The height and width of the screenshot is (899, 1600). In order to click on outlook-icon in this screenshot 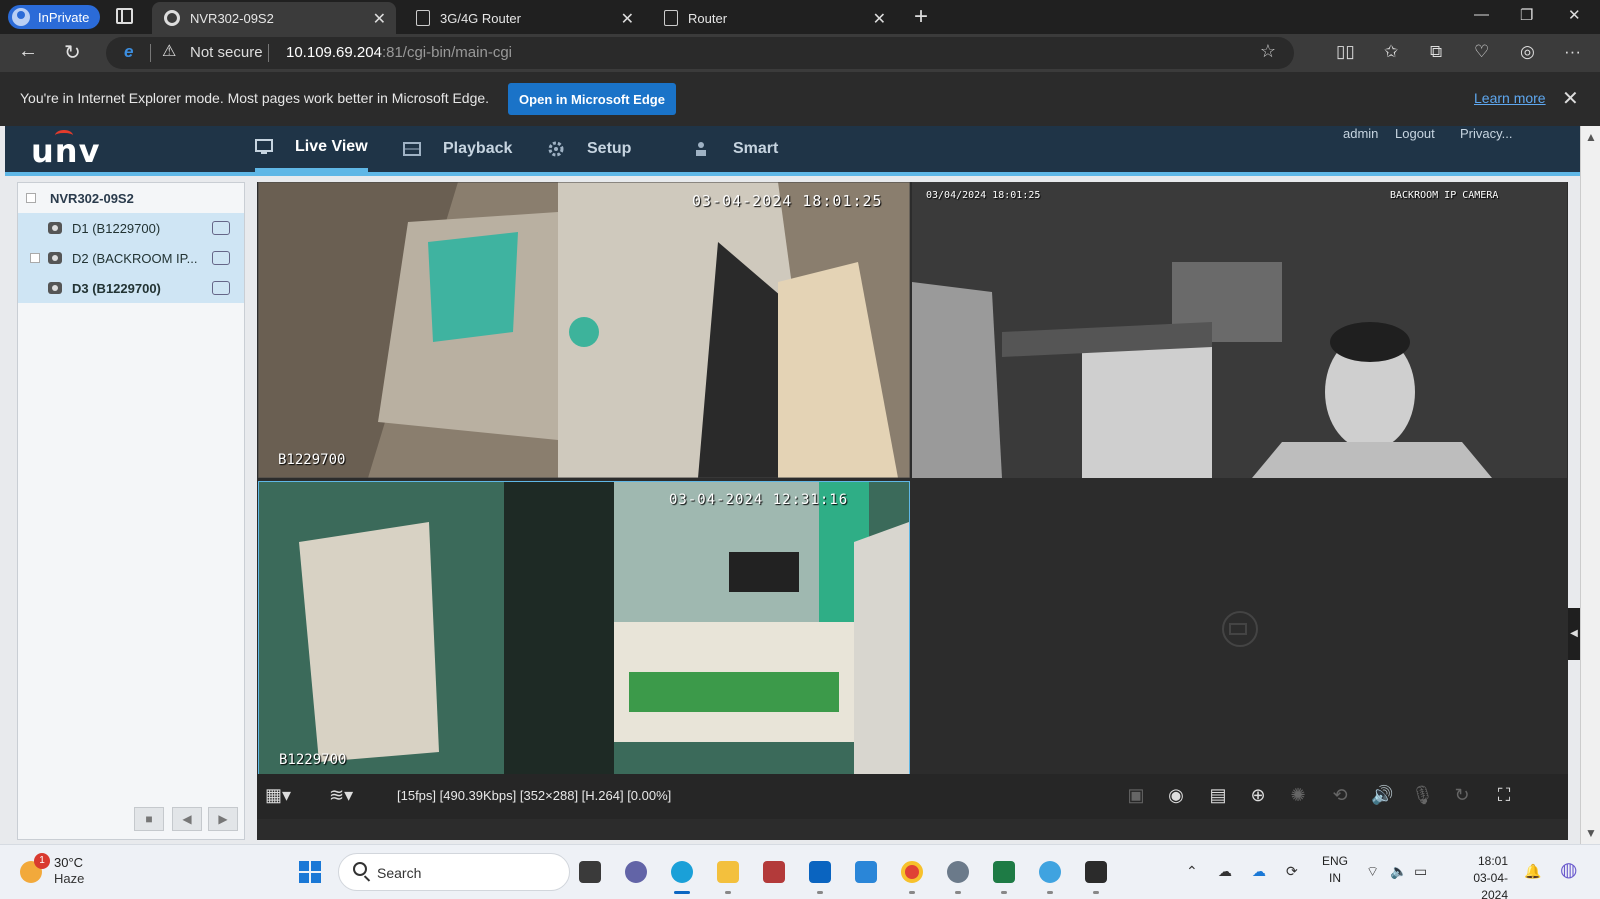, I will do `click(820, 874)`.